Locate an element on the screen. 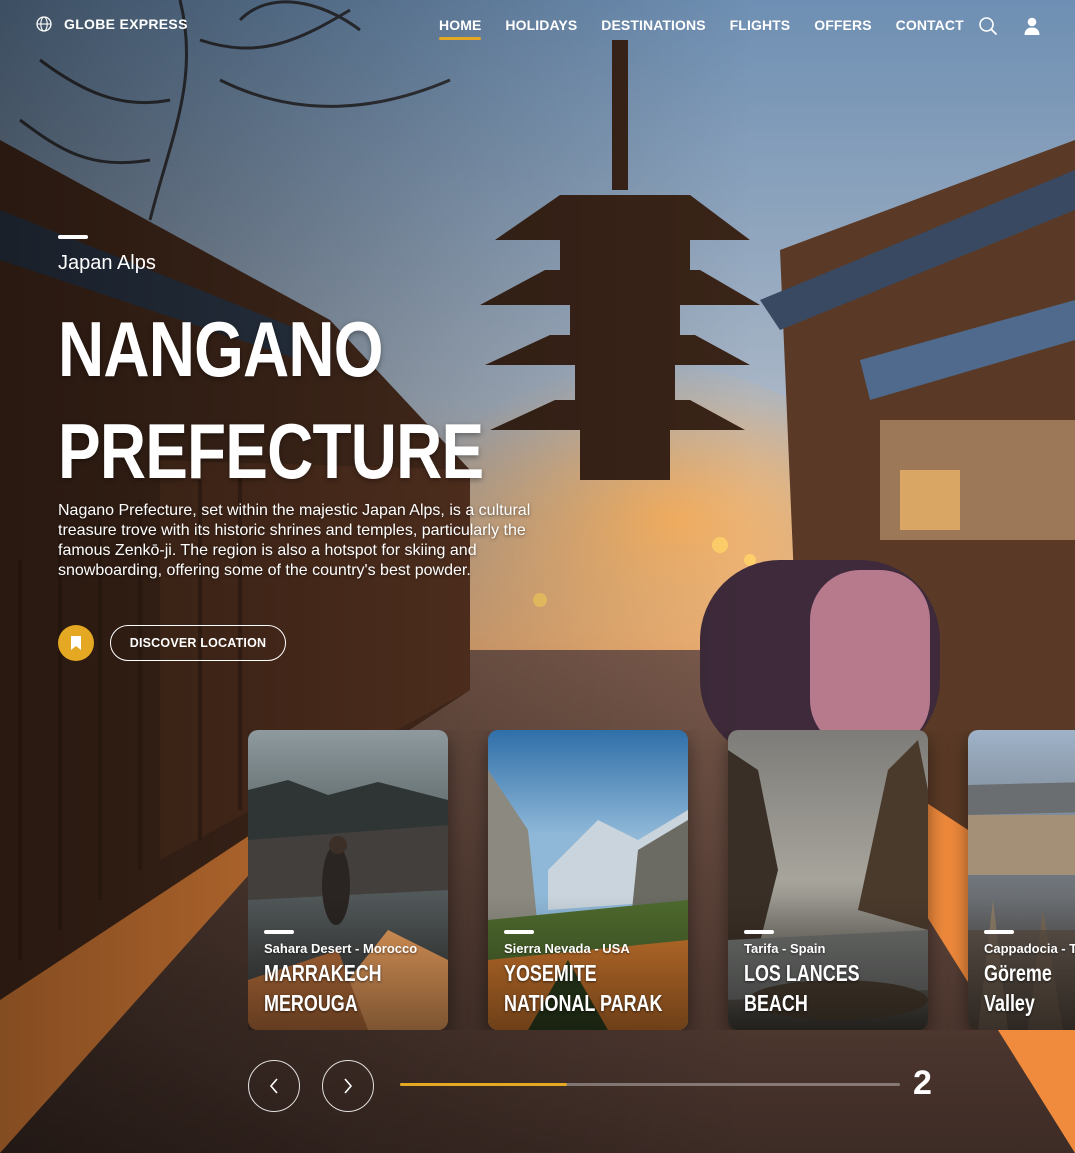 The image size is (1075, 1153). region-dash is located at coordinates (73, 237).